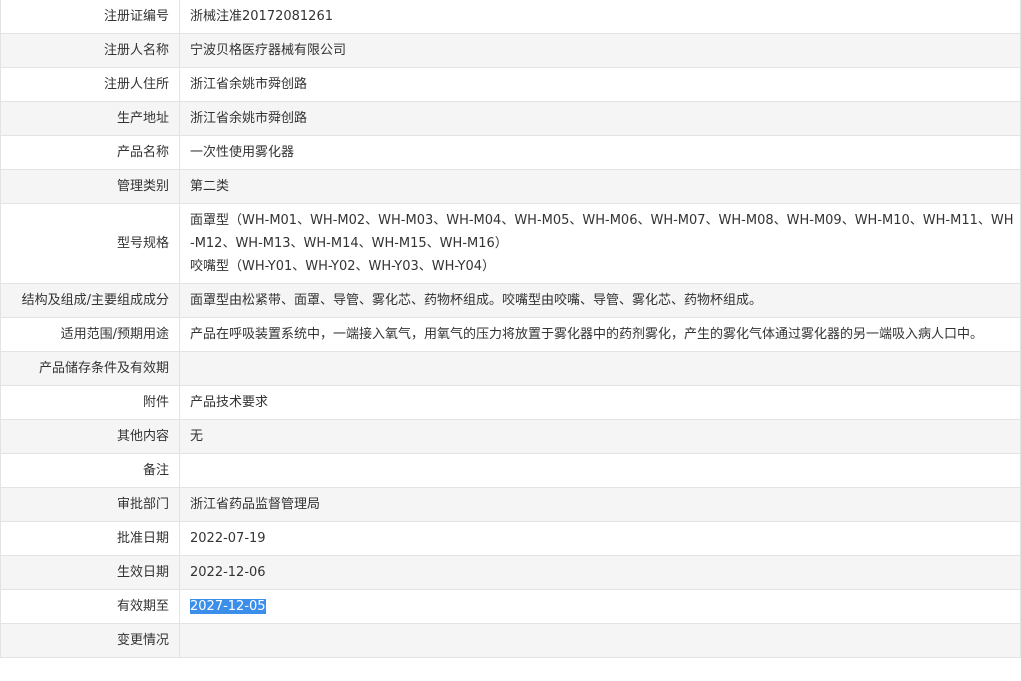  Describe the element at coordinates (90, 606) in the screenshot. I see `row-label: 有效期至` at that location.